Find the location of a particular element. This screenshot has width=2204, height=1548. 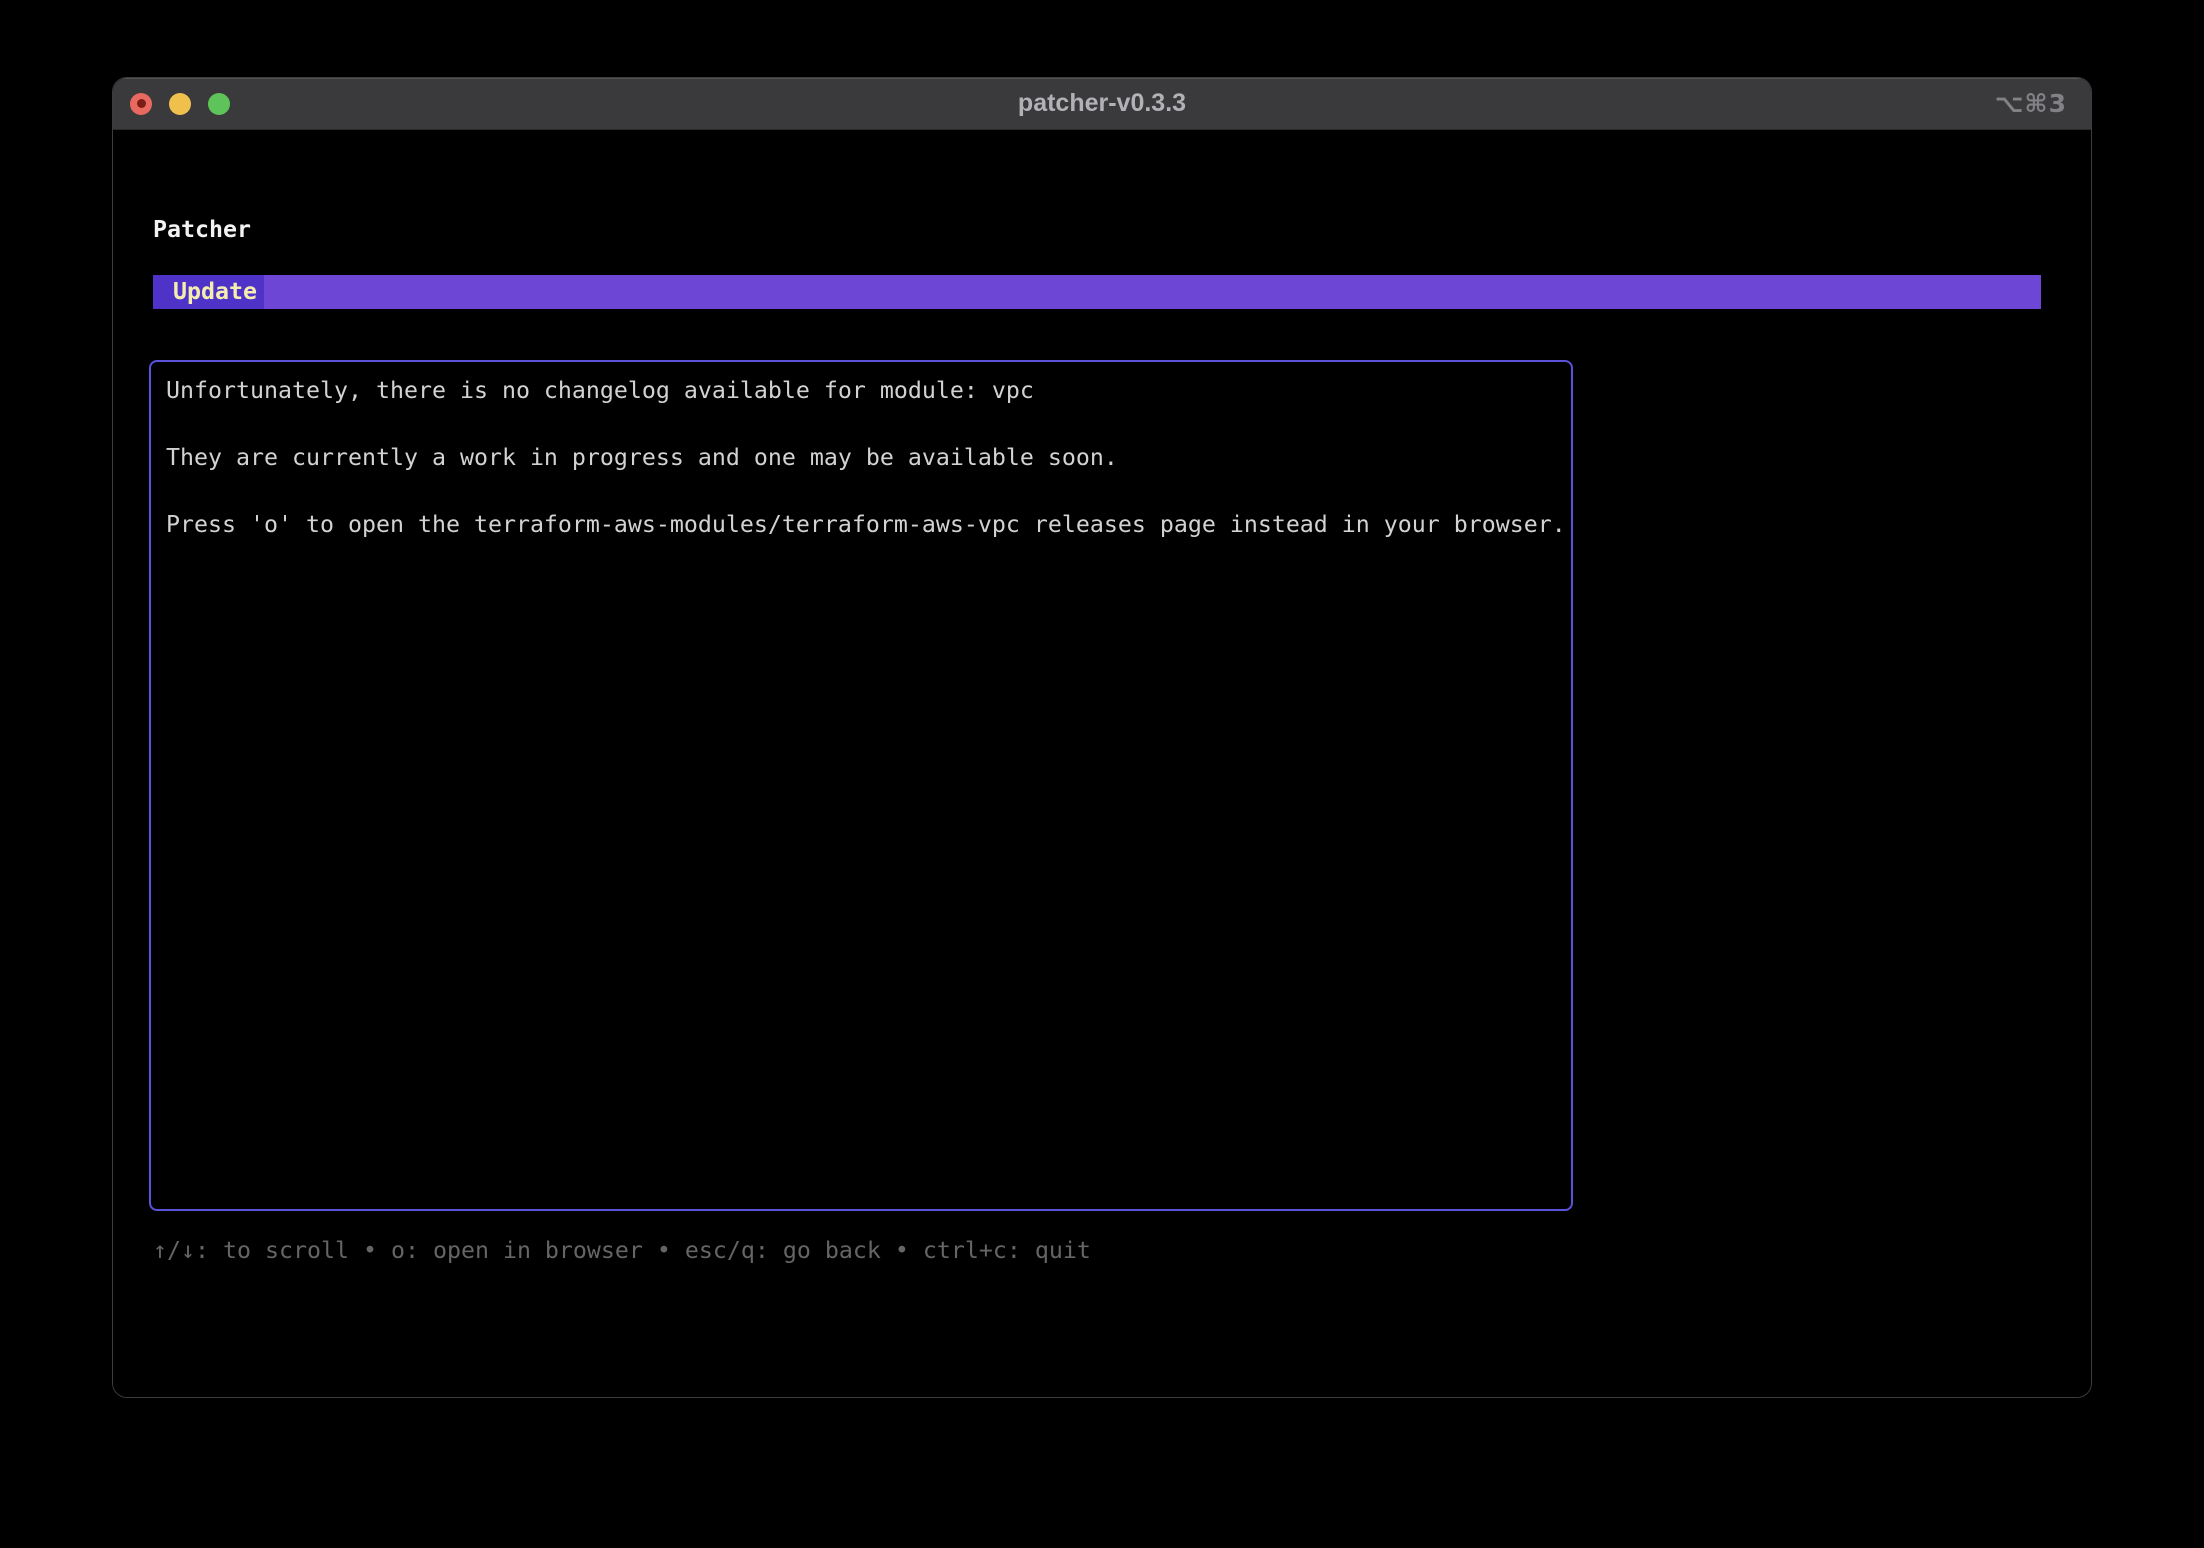

app-heading: Patcher is located at coordinates (202, 229).